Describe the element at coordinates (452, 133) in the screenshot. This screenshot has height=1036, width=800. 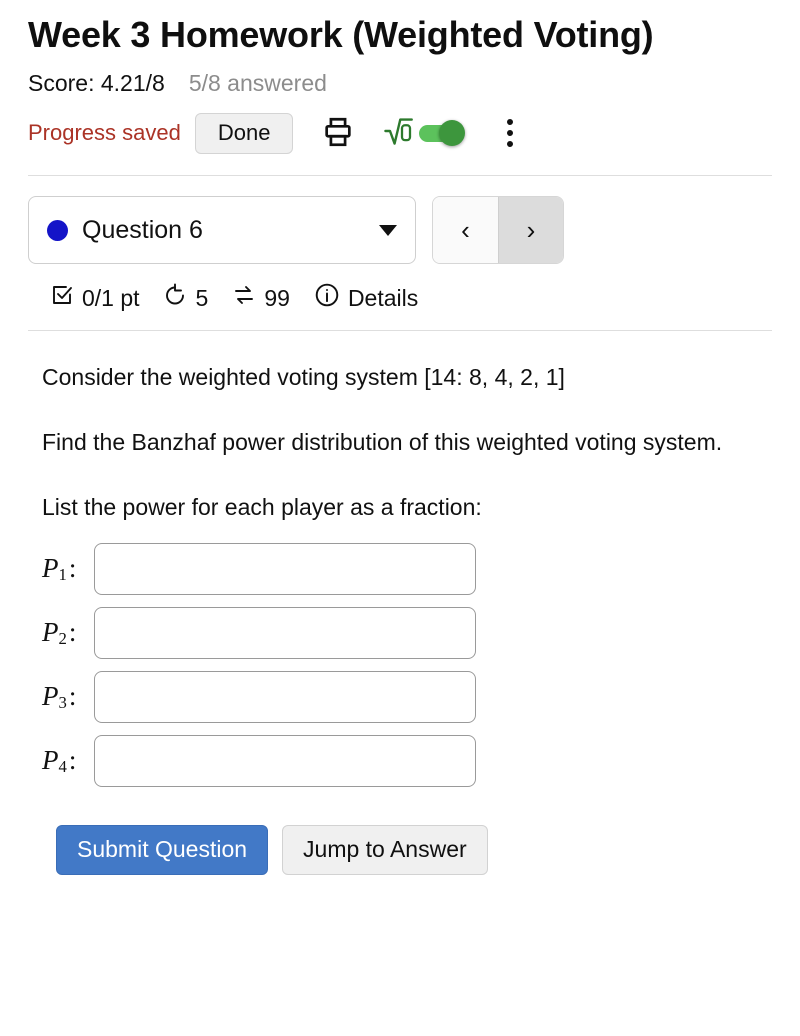
I see `toggle-knob` at that location.